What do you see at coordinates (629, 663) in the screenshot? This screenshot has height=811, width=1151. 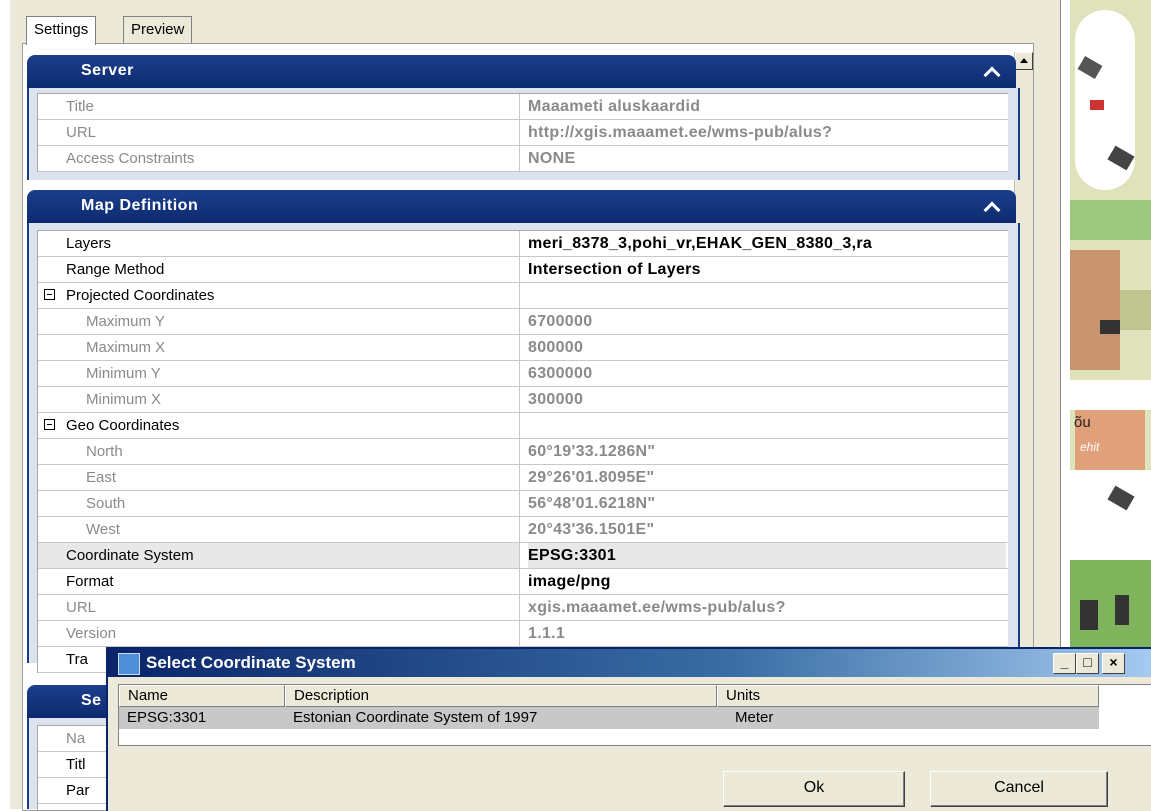 I see `dialog-title-bar: Select Coordinate System _ □ ×` at bounding box center [629, 663].